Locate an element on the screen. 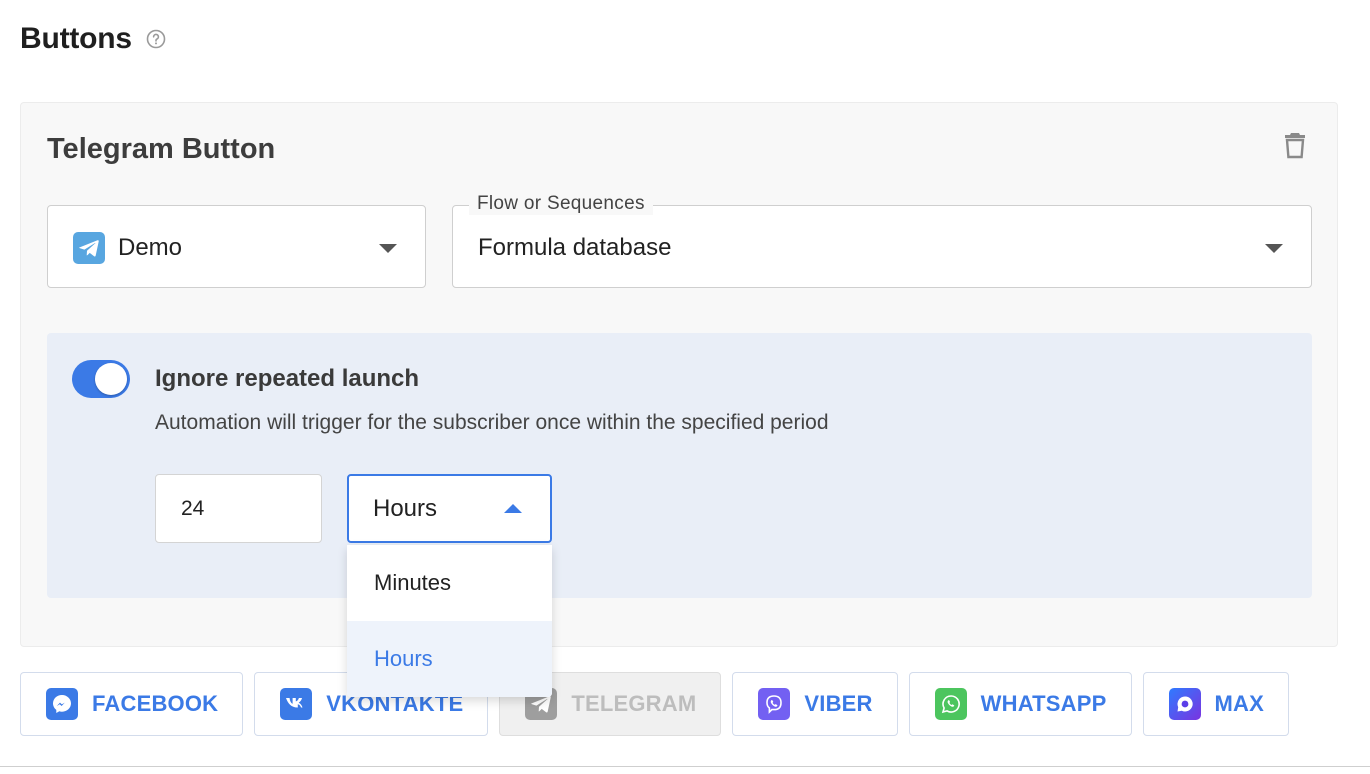 The image size is (1370, 774). section-header: Buttons is located at coordinates (93, 39).